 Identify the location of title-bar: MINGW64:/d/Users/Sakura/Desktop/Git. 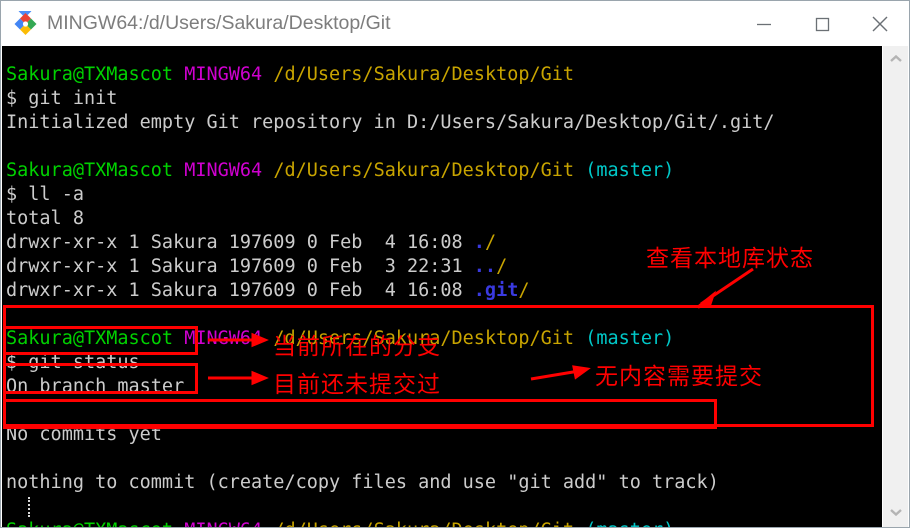
(455, 23).